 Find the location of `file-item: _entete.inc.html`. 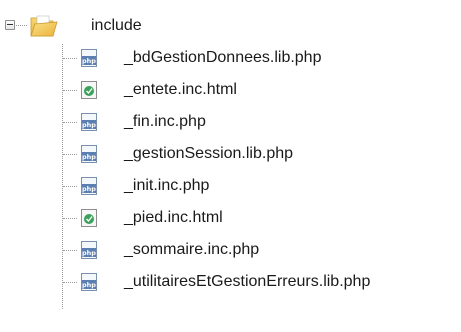

file-item: _entete.inc.html is located at coordinates (230, 90).